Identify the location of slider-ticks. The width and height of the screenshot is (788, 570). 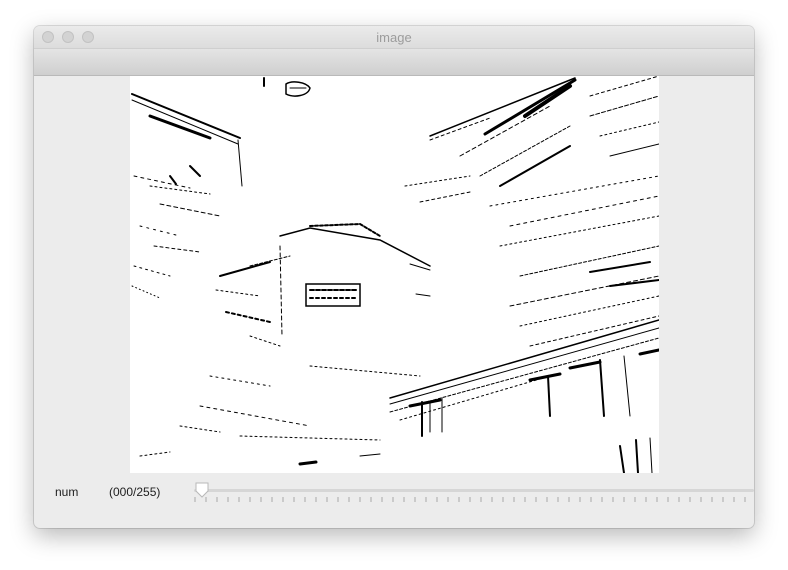
(470, 499).